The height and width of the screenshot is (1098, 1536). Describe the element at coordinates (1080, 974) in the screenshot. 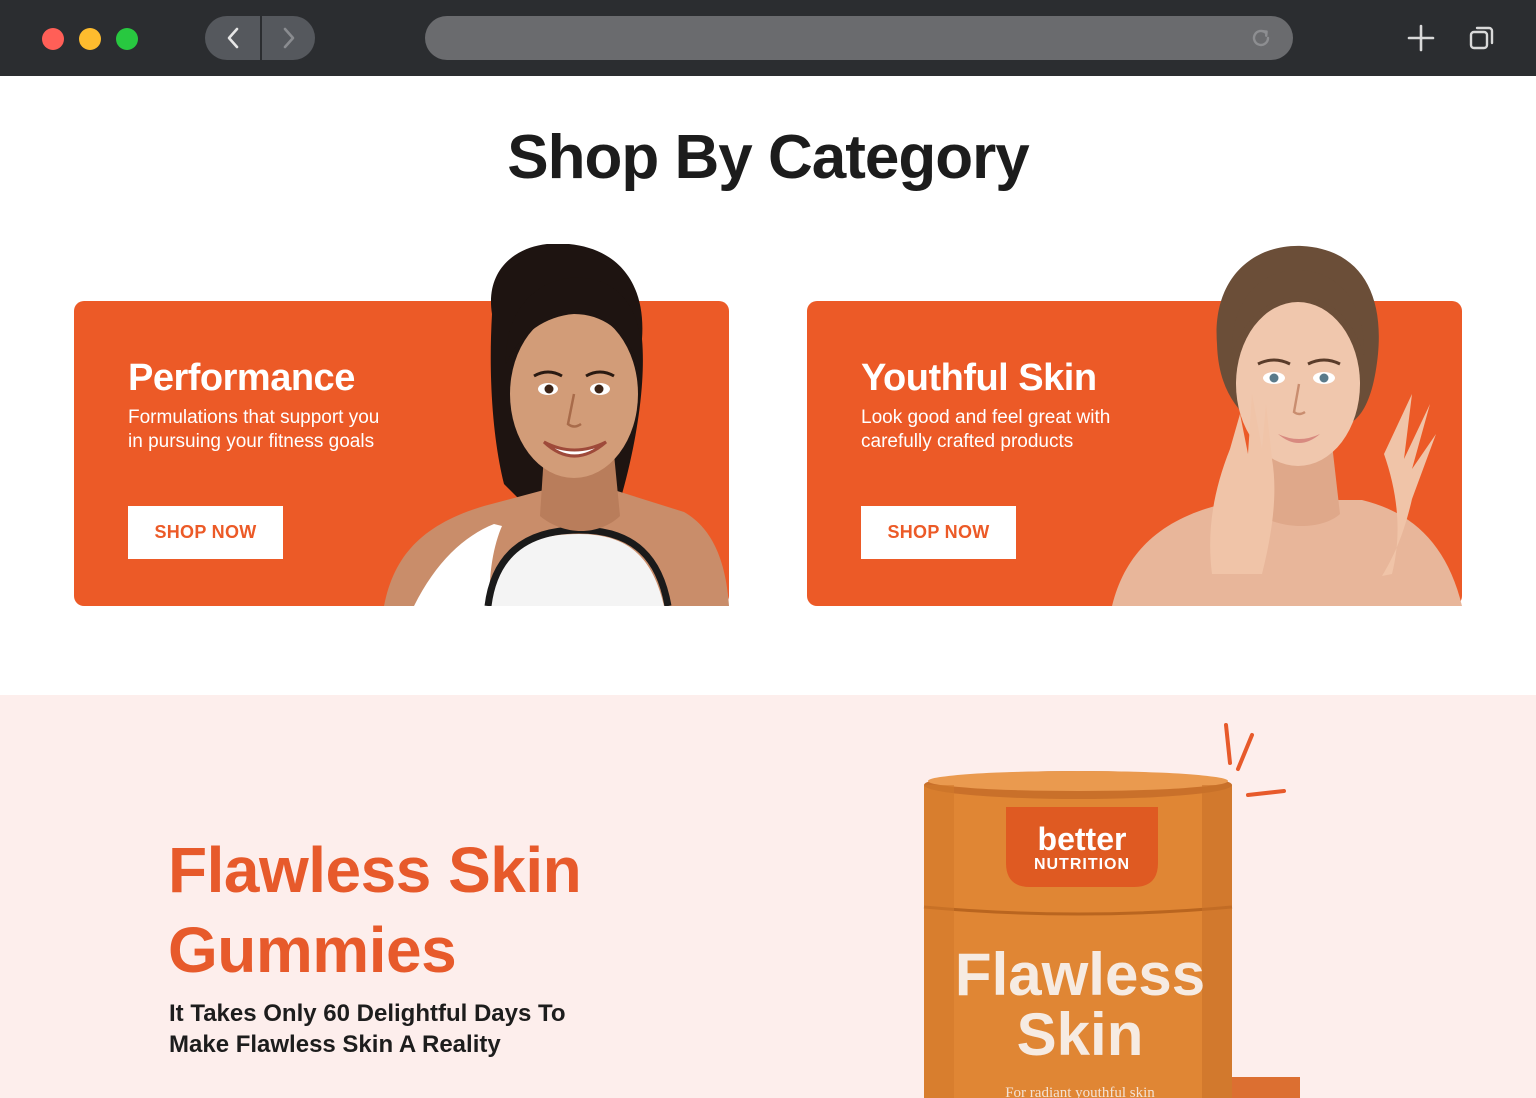

I see `jar-name-line1: Flawless` at that location.